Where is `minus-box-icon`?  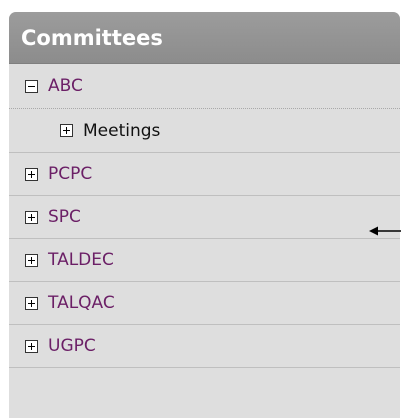 minus-box-icon is located at coordinates (31, 86).